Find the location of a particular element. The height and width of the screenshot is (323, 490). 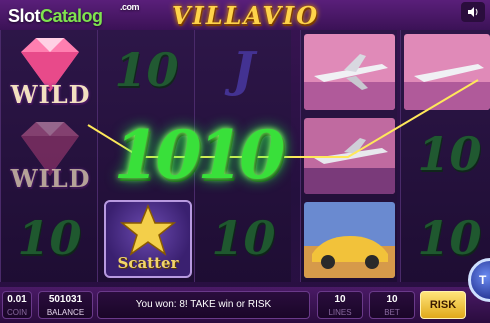

logo-com: .com is located at coordinates (130, 7).